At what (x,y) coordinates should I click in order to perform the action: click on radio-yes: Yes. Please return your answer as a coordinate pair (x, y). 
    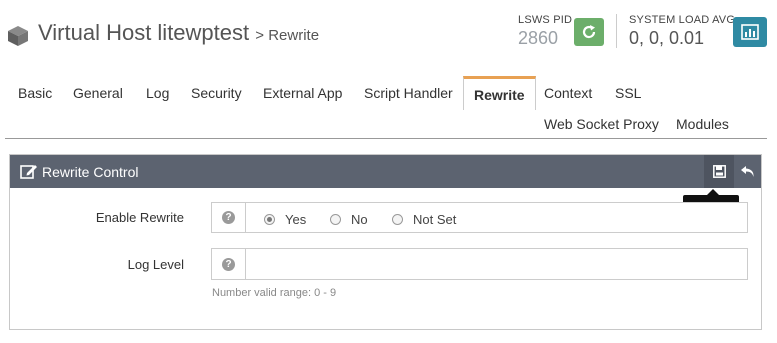
    Looking at the image, I should click on (285, 219).